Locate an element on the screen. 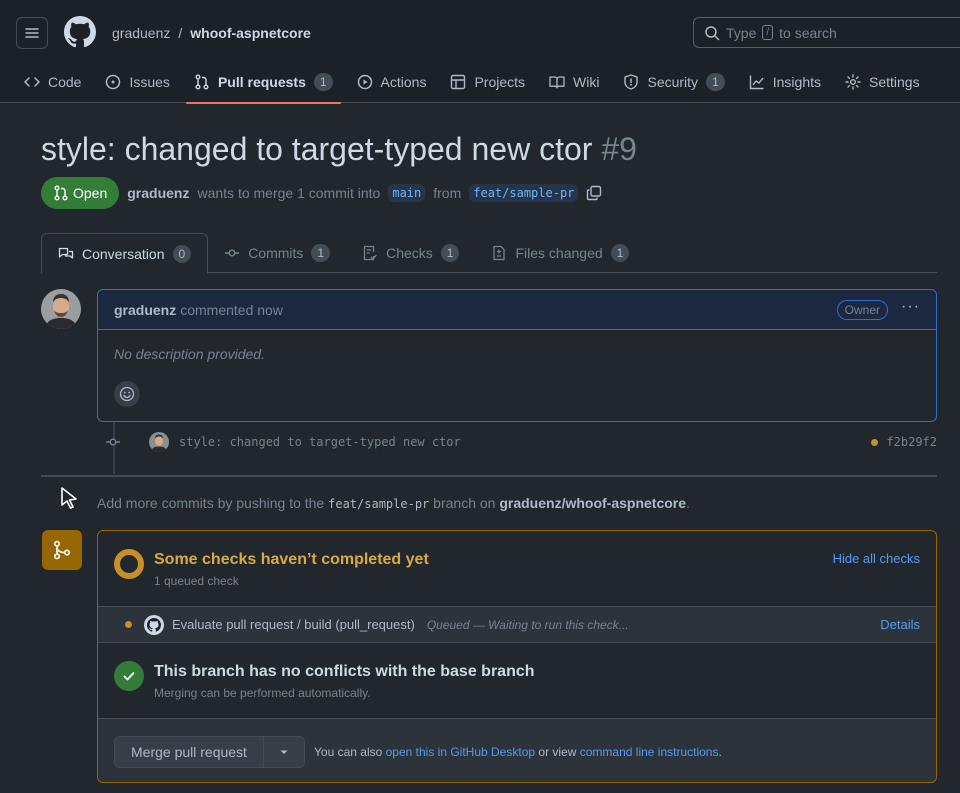  conflict-subtitle: Merging can be performed automatically. is located at coordinates (262, 693).